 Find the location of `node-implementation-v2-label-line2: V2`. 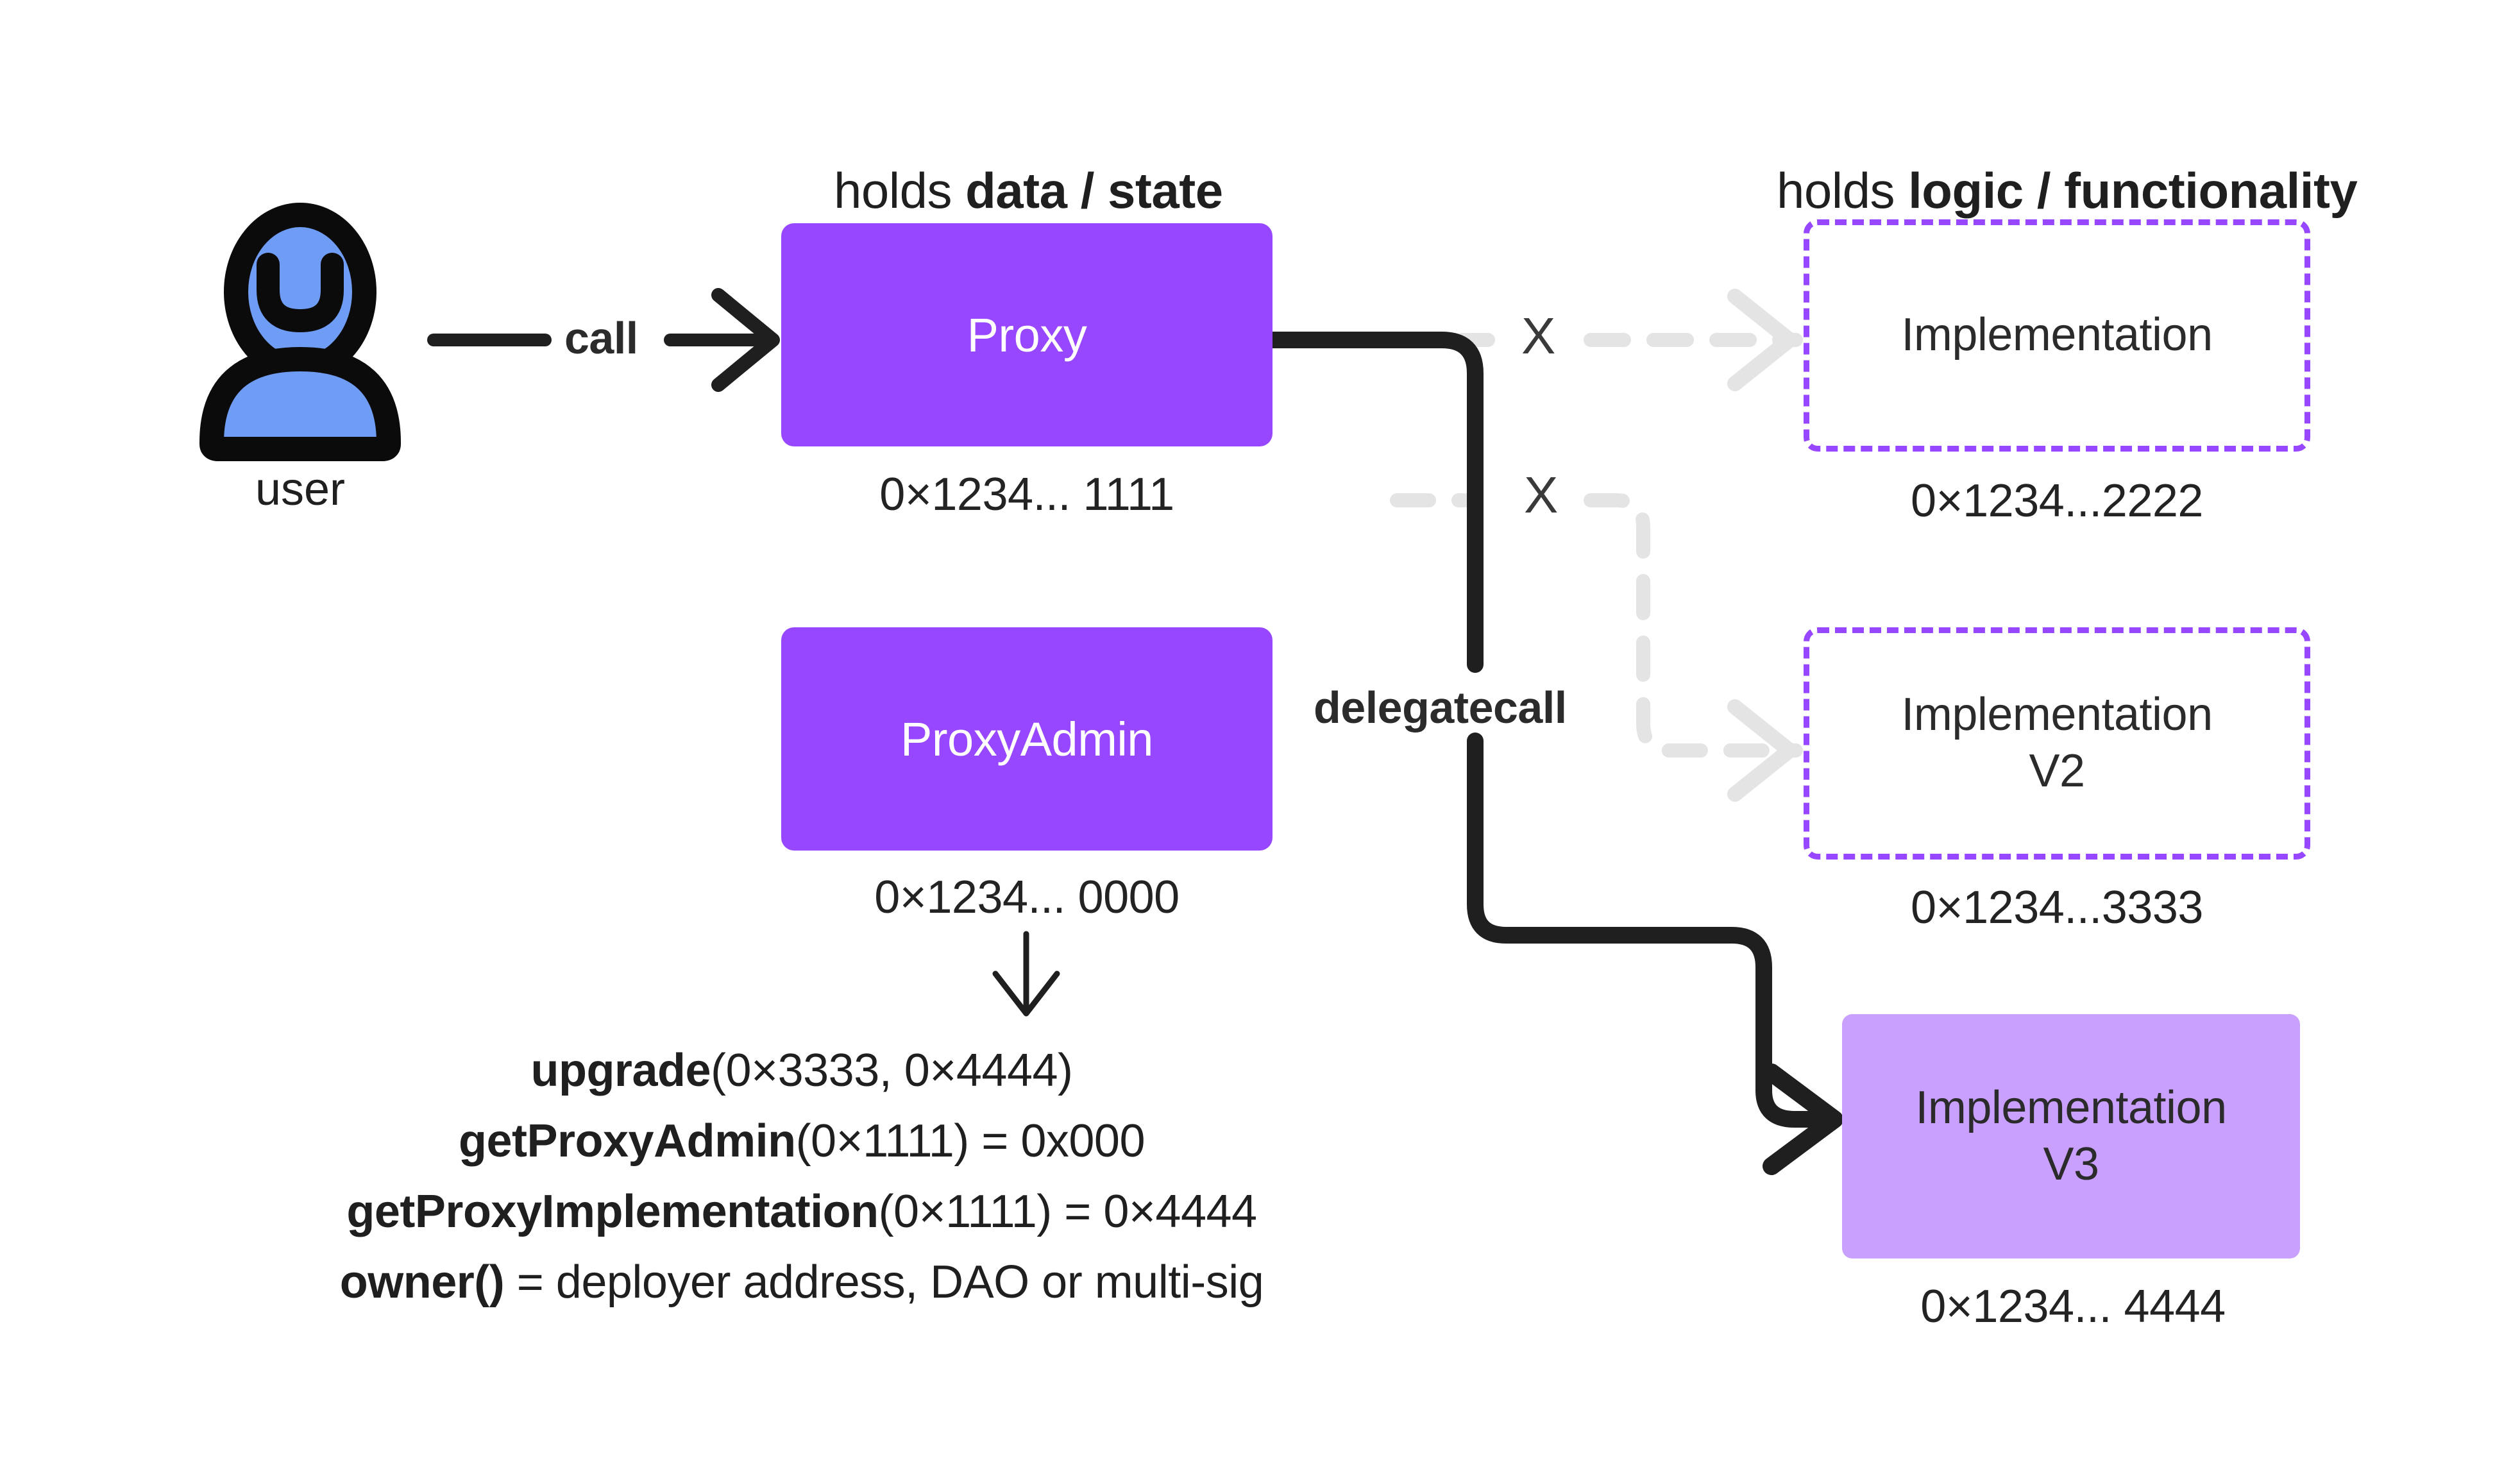

node-implementation-v2-label-line2: V2 is located at coordinates (2057, 771).